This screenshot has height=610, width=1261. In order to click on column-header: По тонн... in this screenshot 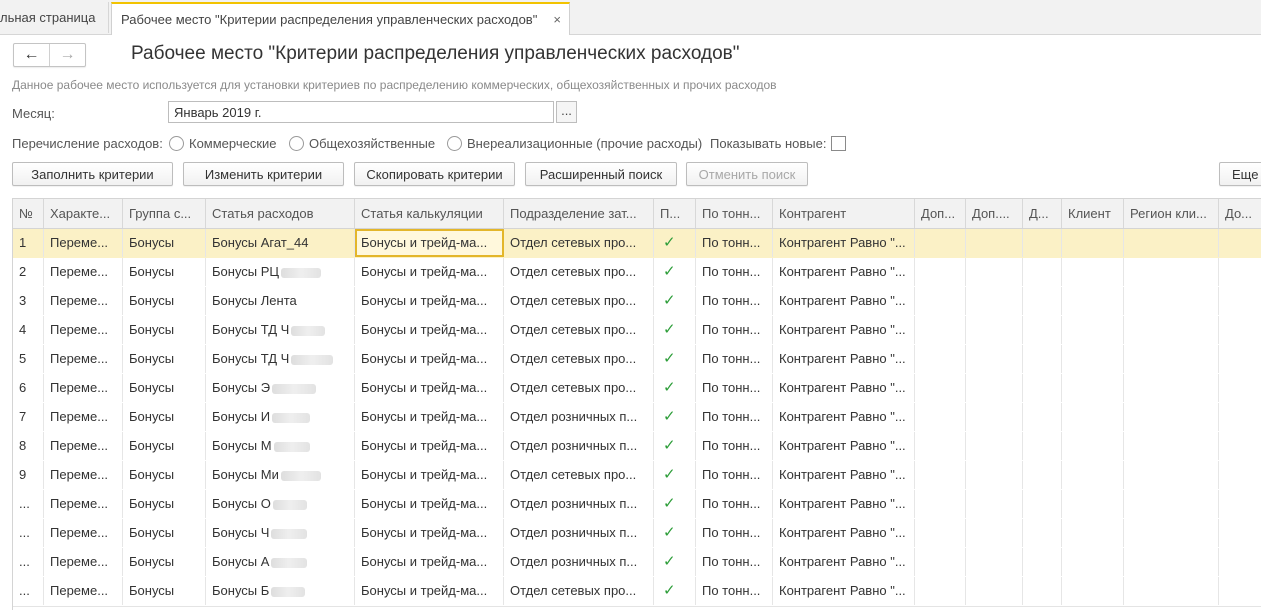, I will do `click(734, 213)`.